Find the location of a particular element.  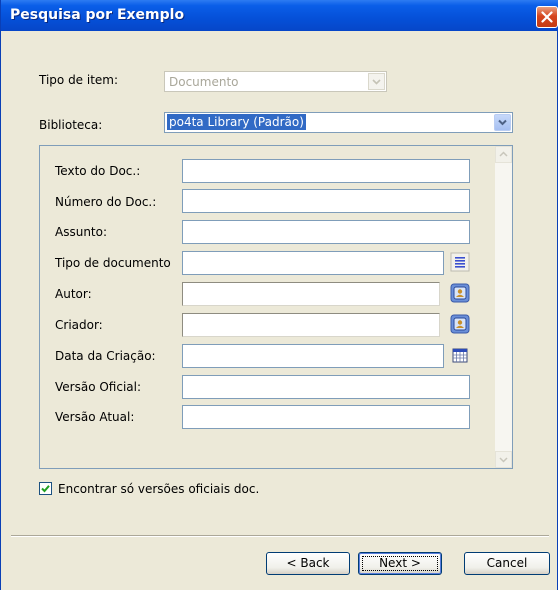

numero-doc-label: Número do Doc.: is located at coordinates (106, 202).